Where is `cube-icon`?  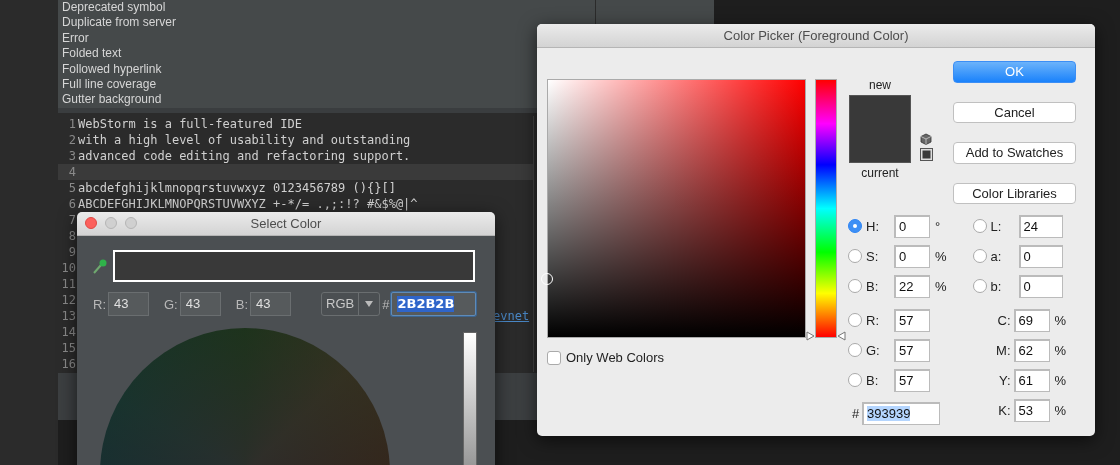 cube-icon is located at coordinates (926, 139).